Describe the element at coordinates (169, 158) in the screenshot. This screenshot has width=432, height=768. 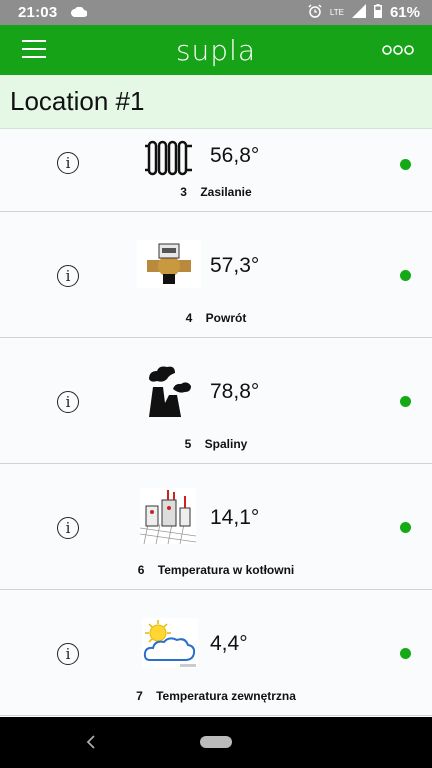
I see `radiator-icon` at that location.